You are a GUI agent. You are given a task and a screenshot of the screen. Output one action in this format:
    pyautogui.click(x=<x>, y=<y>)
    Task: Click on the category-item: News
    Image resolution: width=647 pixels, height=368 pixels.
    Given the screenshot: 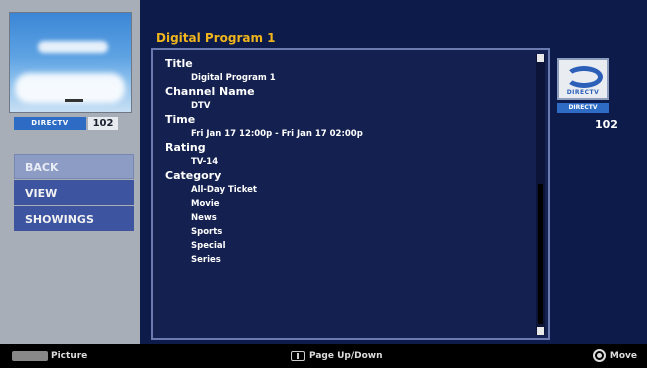 What is the action you would take?
    pyautogui.click(x=204, y=218)
    